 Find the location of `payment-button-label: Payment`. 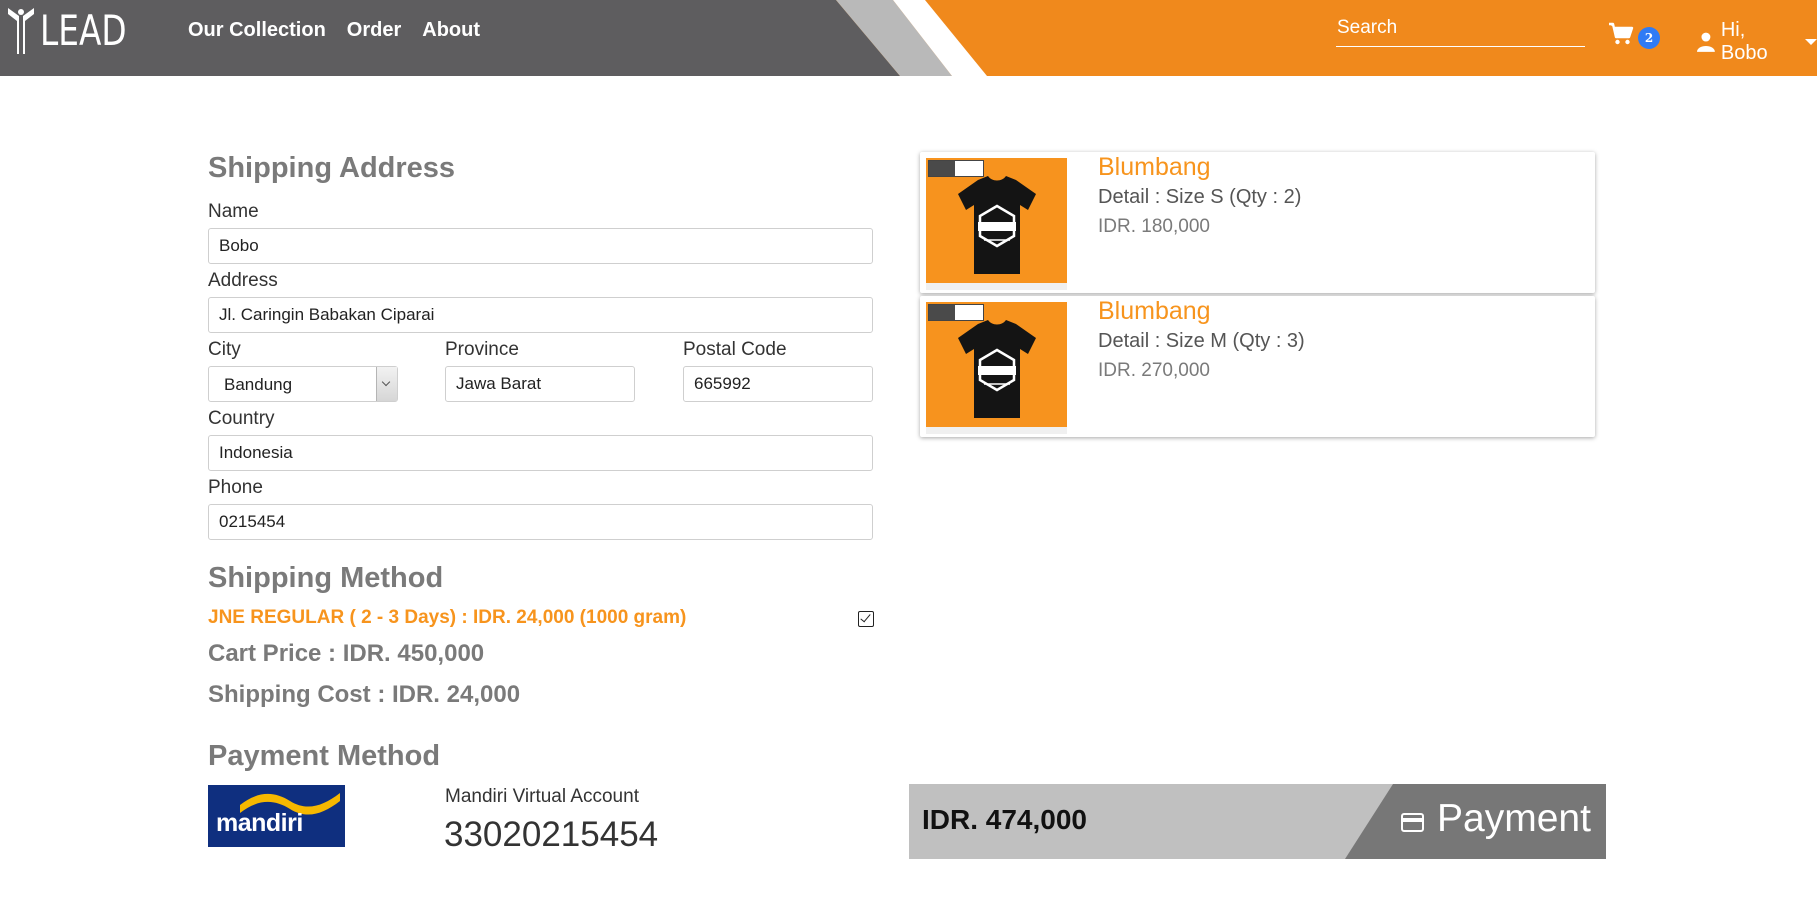

payment-button-label: Payment is located at coordinates (1514, 818).